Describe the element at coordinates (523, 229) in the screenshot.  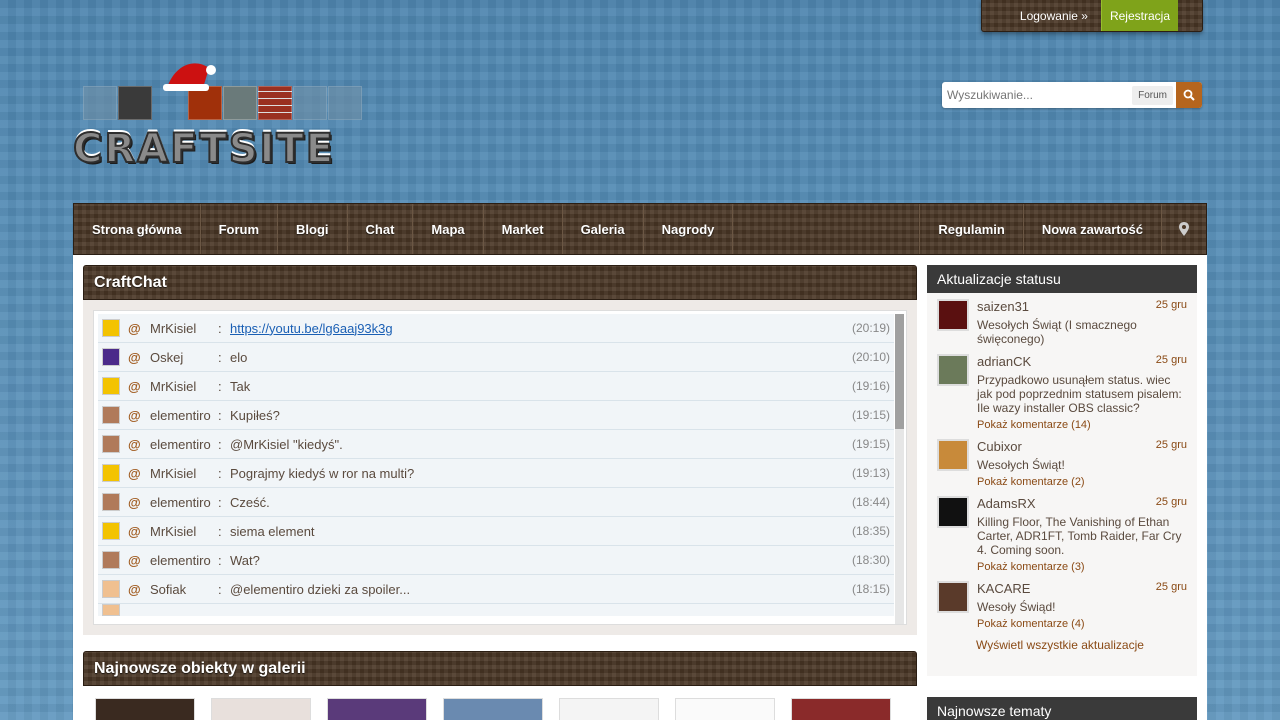
I see `nav-market: Market` at that location.